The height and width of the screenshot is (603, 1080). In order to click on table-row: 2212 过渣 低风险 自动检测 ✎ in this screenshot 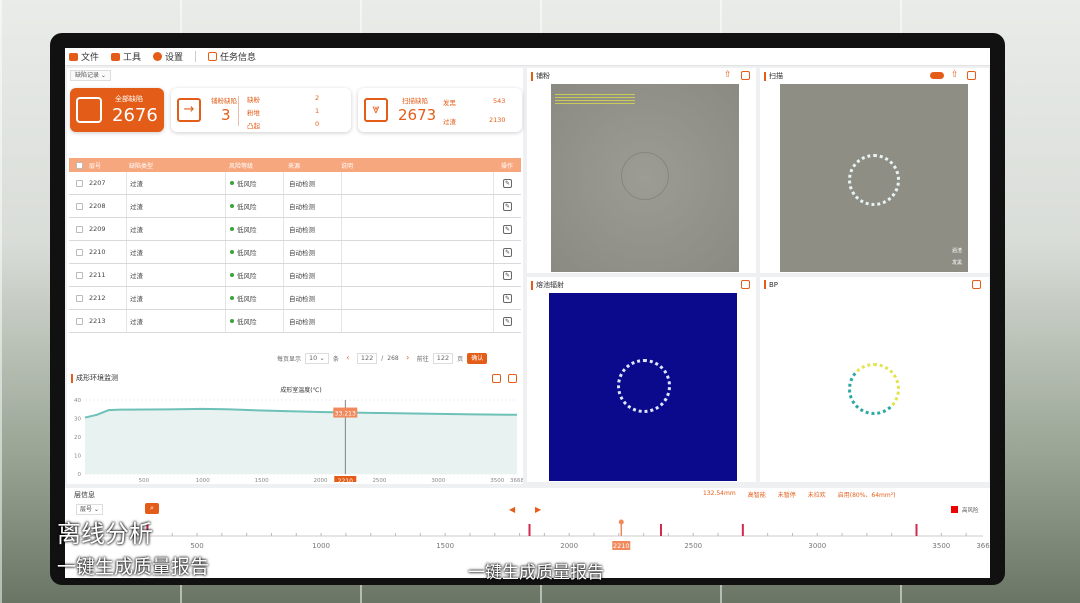, I will do `click(295, 298)`.